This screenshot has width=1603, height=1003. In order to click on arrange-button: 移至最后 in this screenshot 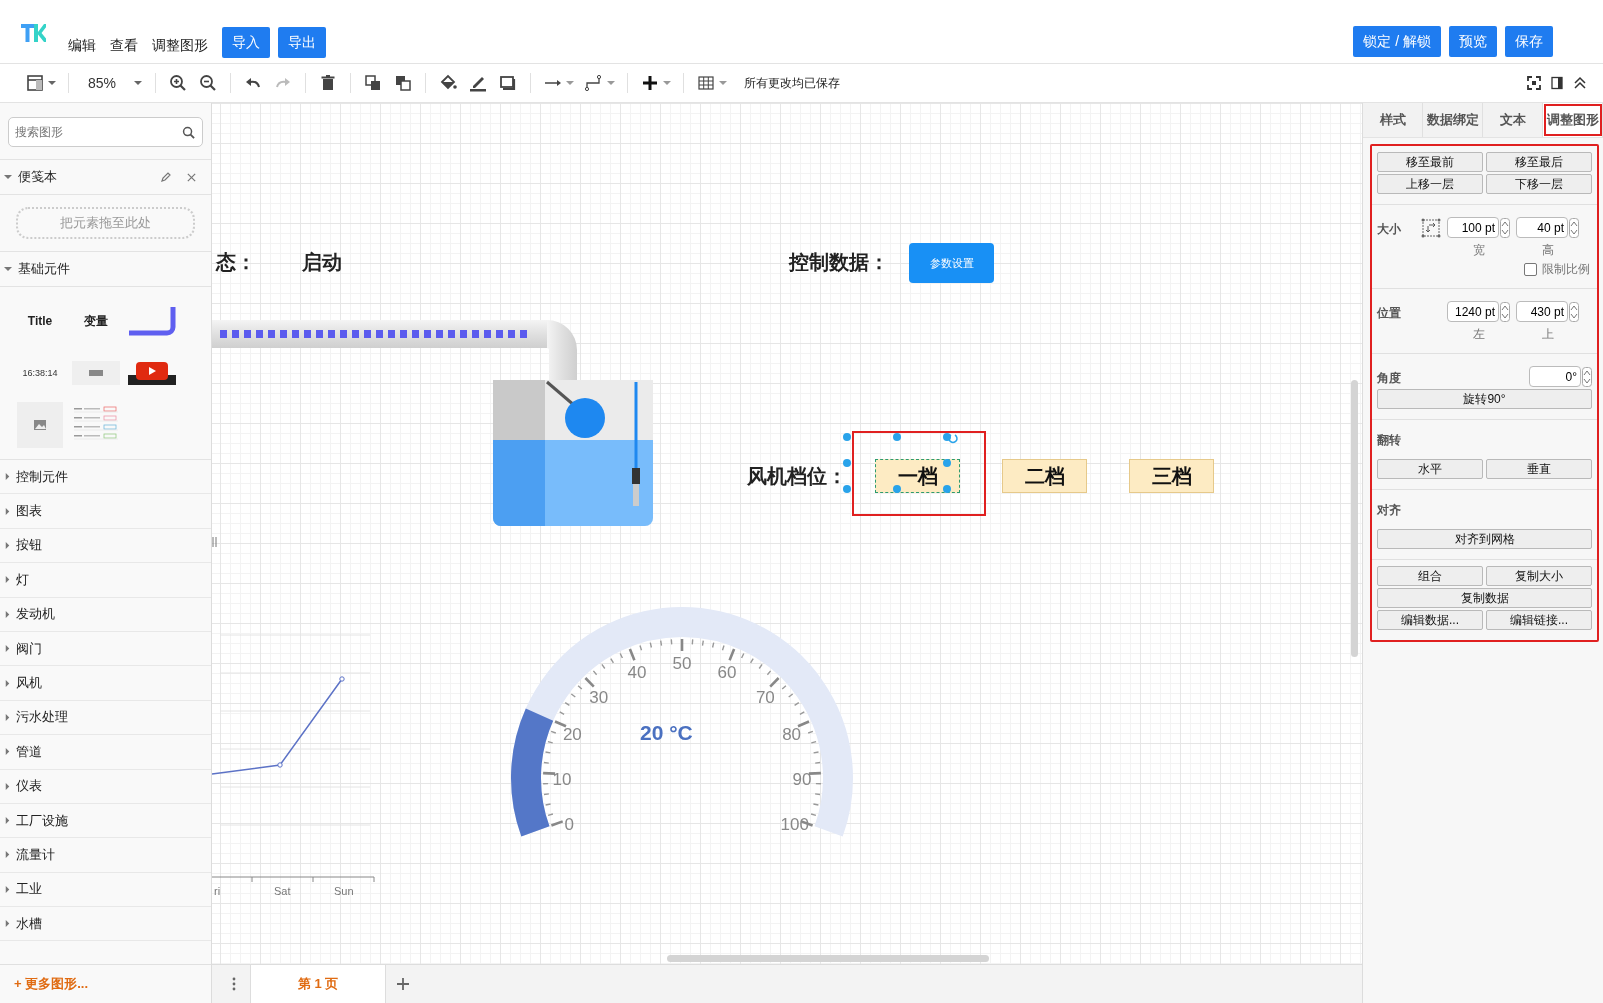, I will do `click(1539, 162)`.